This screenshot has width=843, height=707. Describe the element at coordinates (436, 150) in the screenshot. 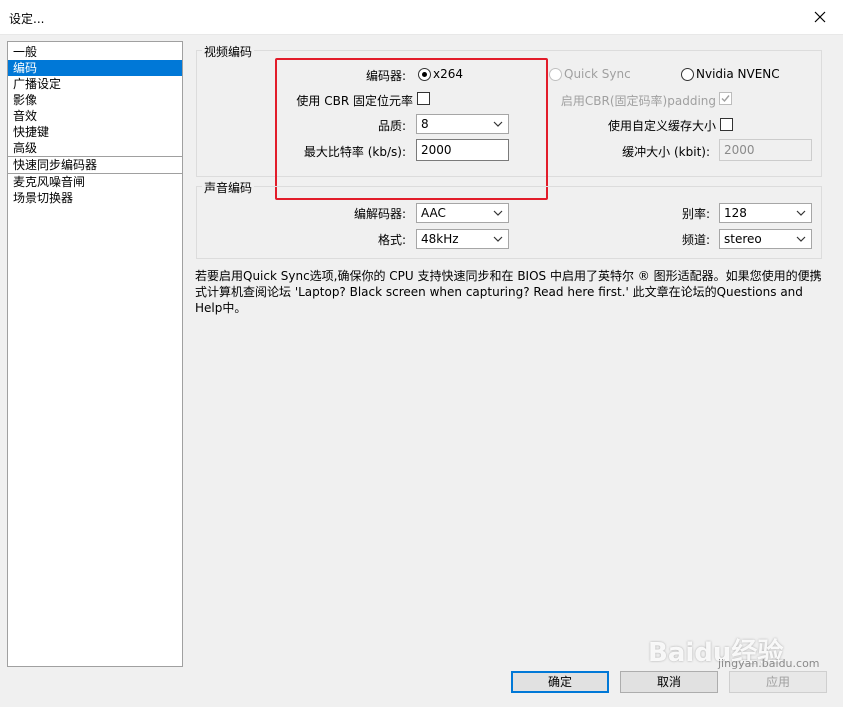

I see `max-bitrate-value: 2000` at that location.